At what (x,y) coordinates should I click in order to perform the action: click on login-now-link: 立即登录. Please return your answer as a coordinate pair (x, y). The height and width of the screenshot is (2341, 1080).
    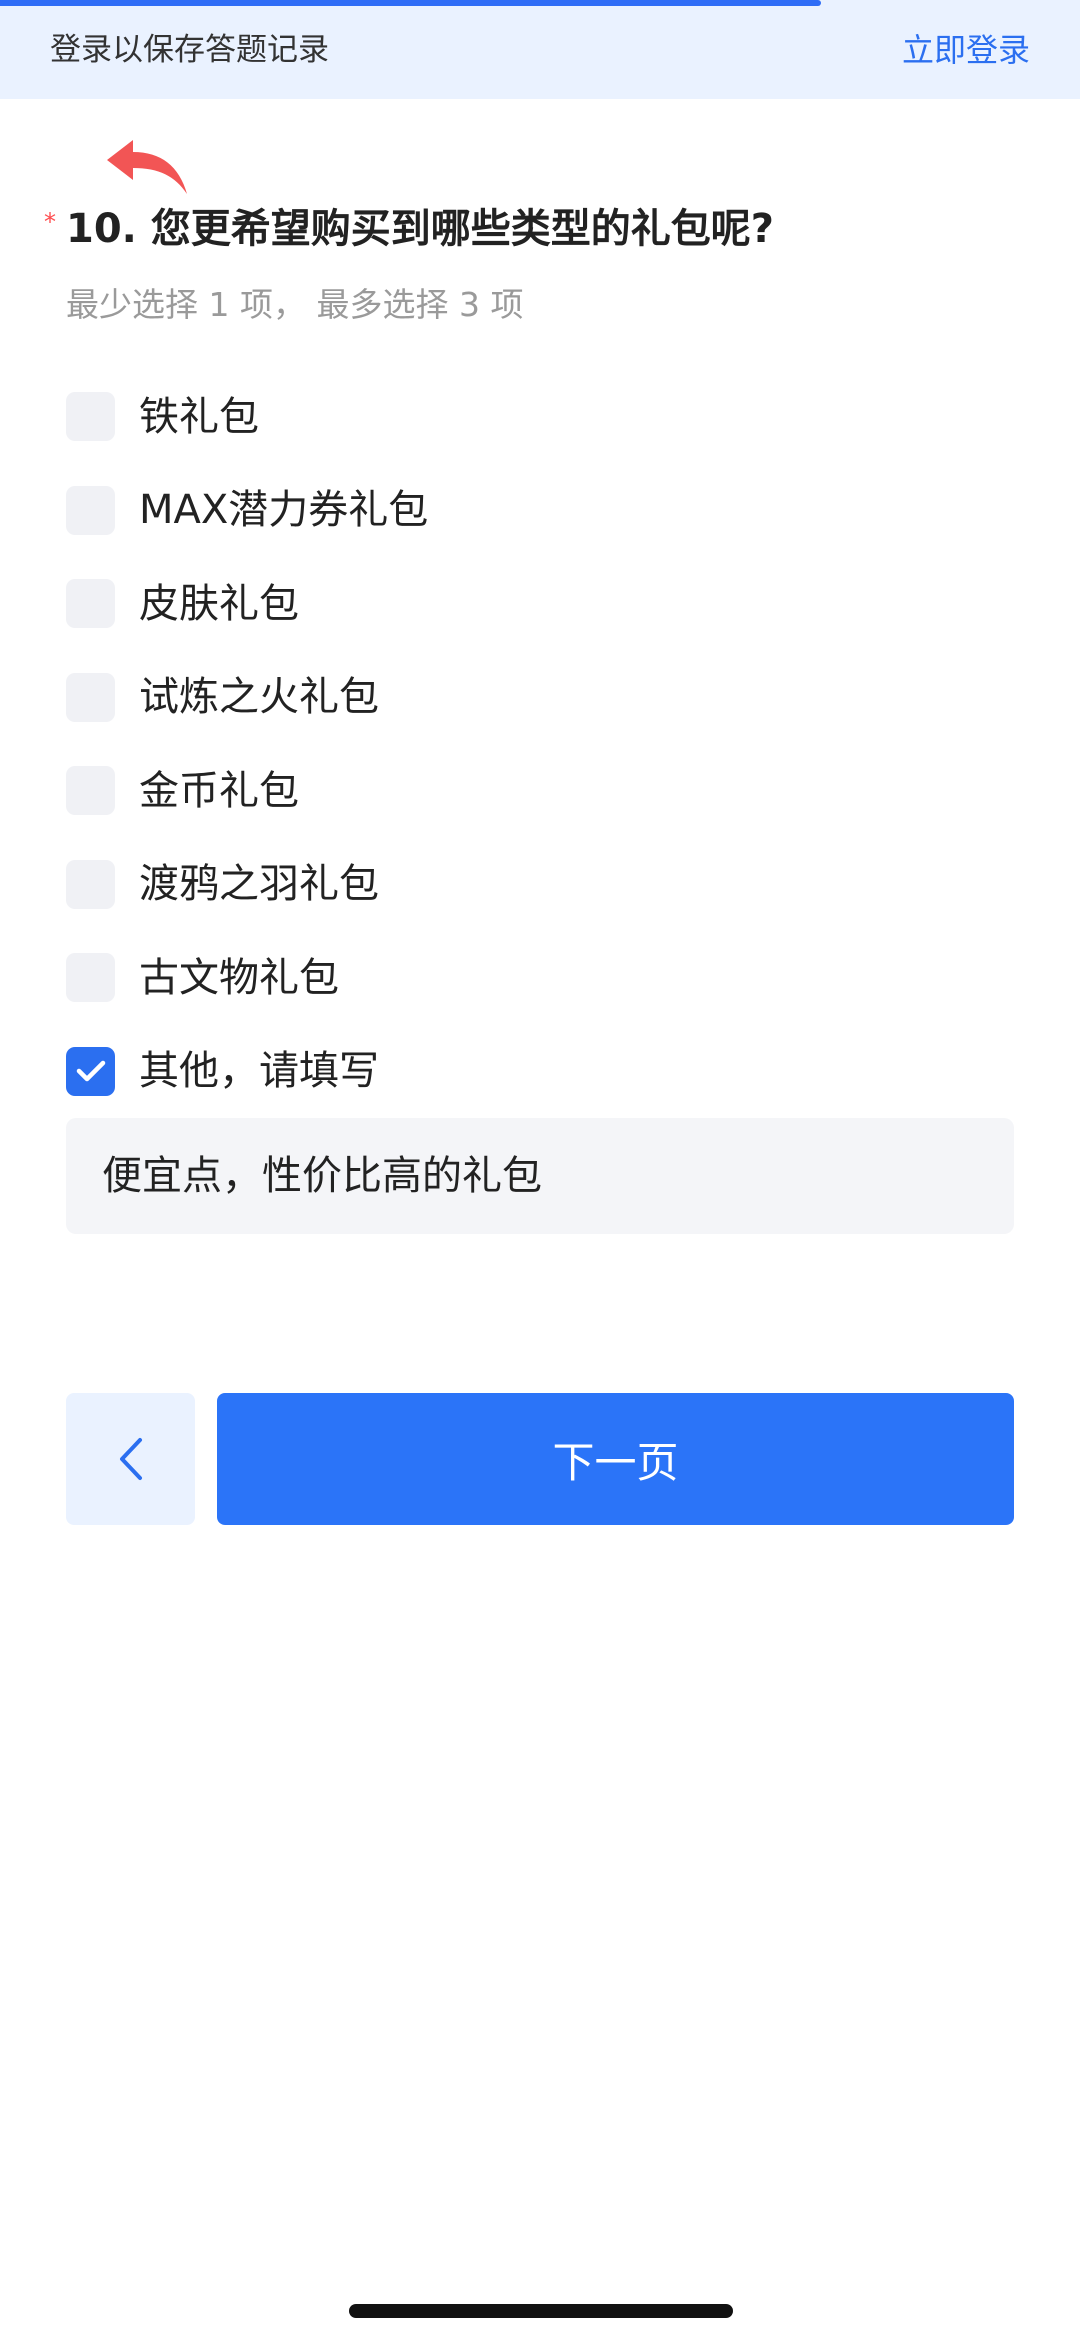
    Looking at the image, I should click on (966, 50).